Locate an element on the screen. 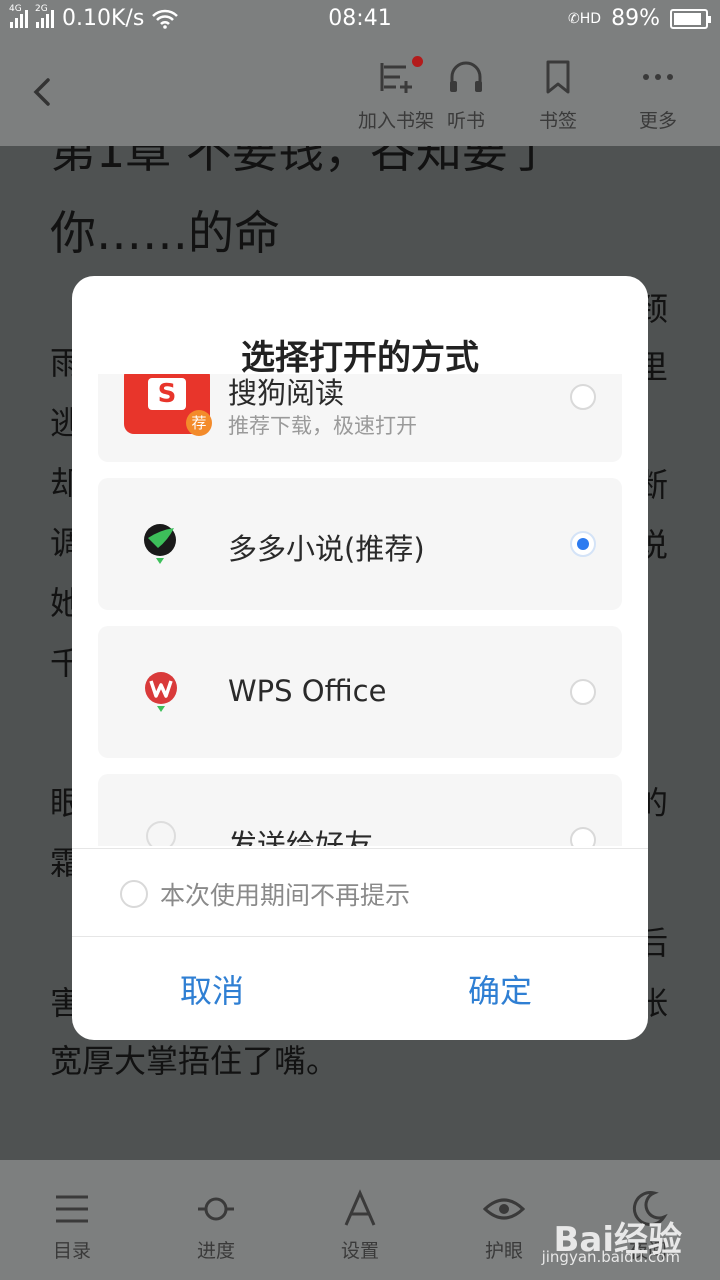 The image size is (720, 1280). option-wps-office: WPS Office is located at coordinates (360, 692).